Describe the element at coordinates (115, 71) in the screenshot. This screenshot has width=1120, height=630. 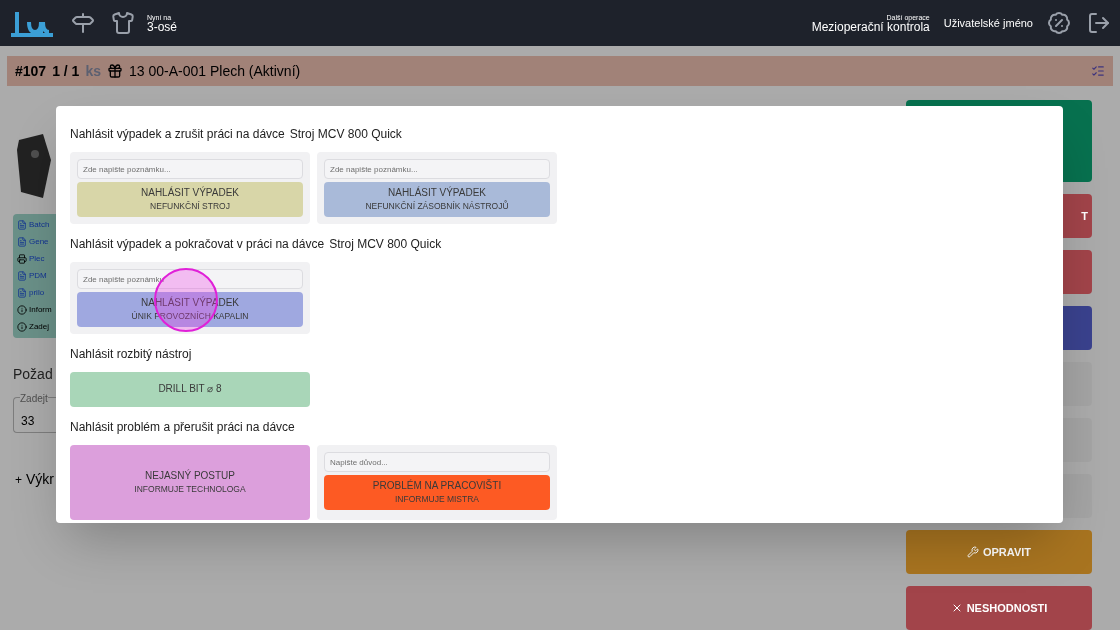
I see `gift-icon` at that location.